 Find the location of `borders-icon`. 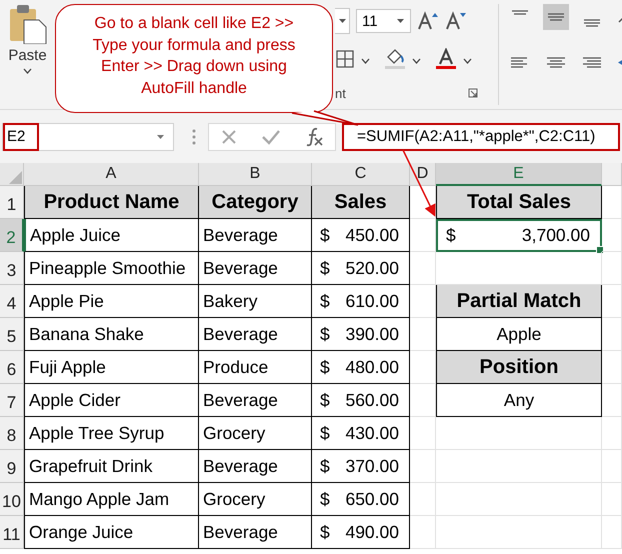

borders-icon is located at coordinates (345, 59).